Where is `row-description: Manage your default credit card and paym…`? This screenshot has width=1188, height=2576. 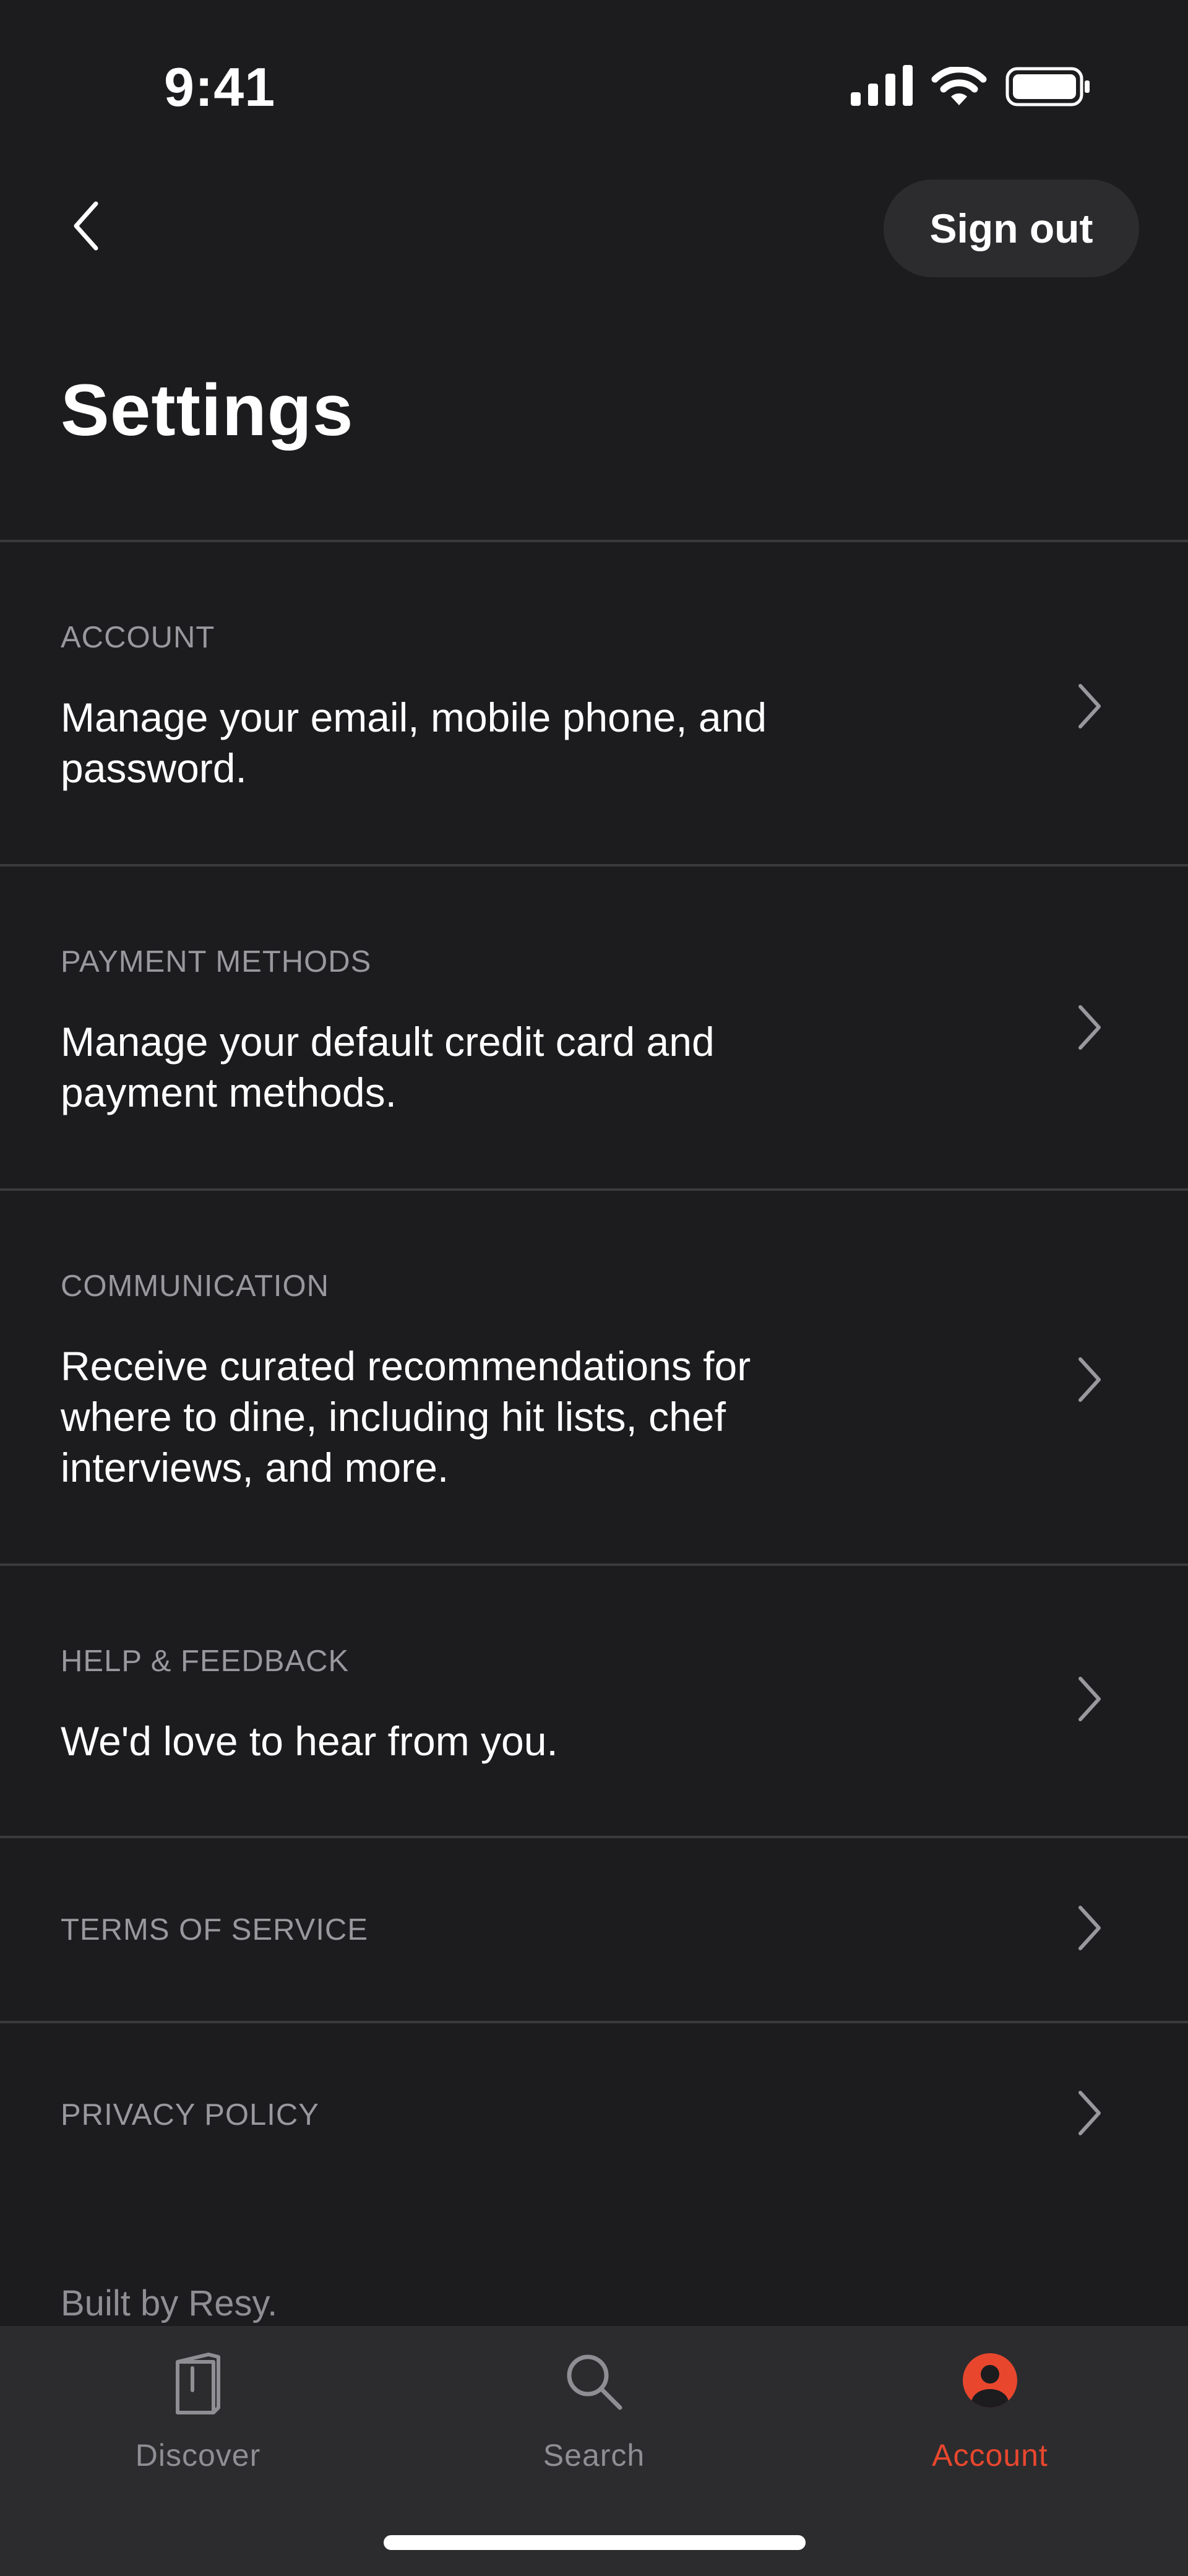
row-description: Manage your default credit card and paym… is located at coordinates (388, 1067).